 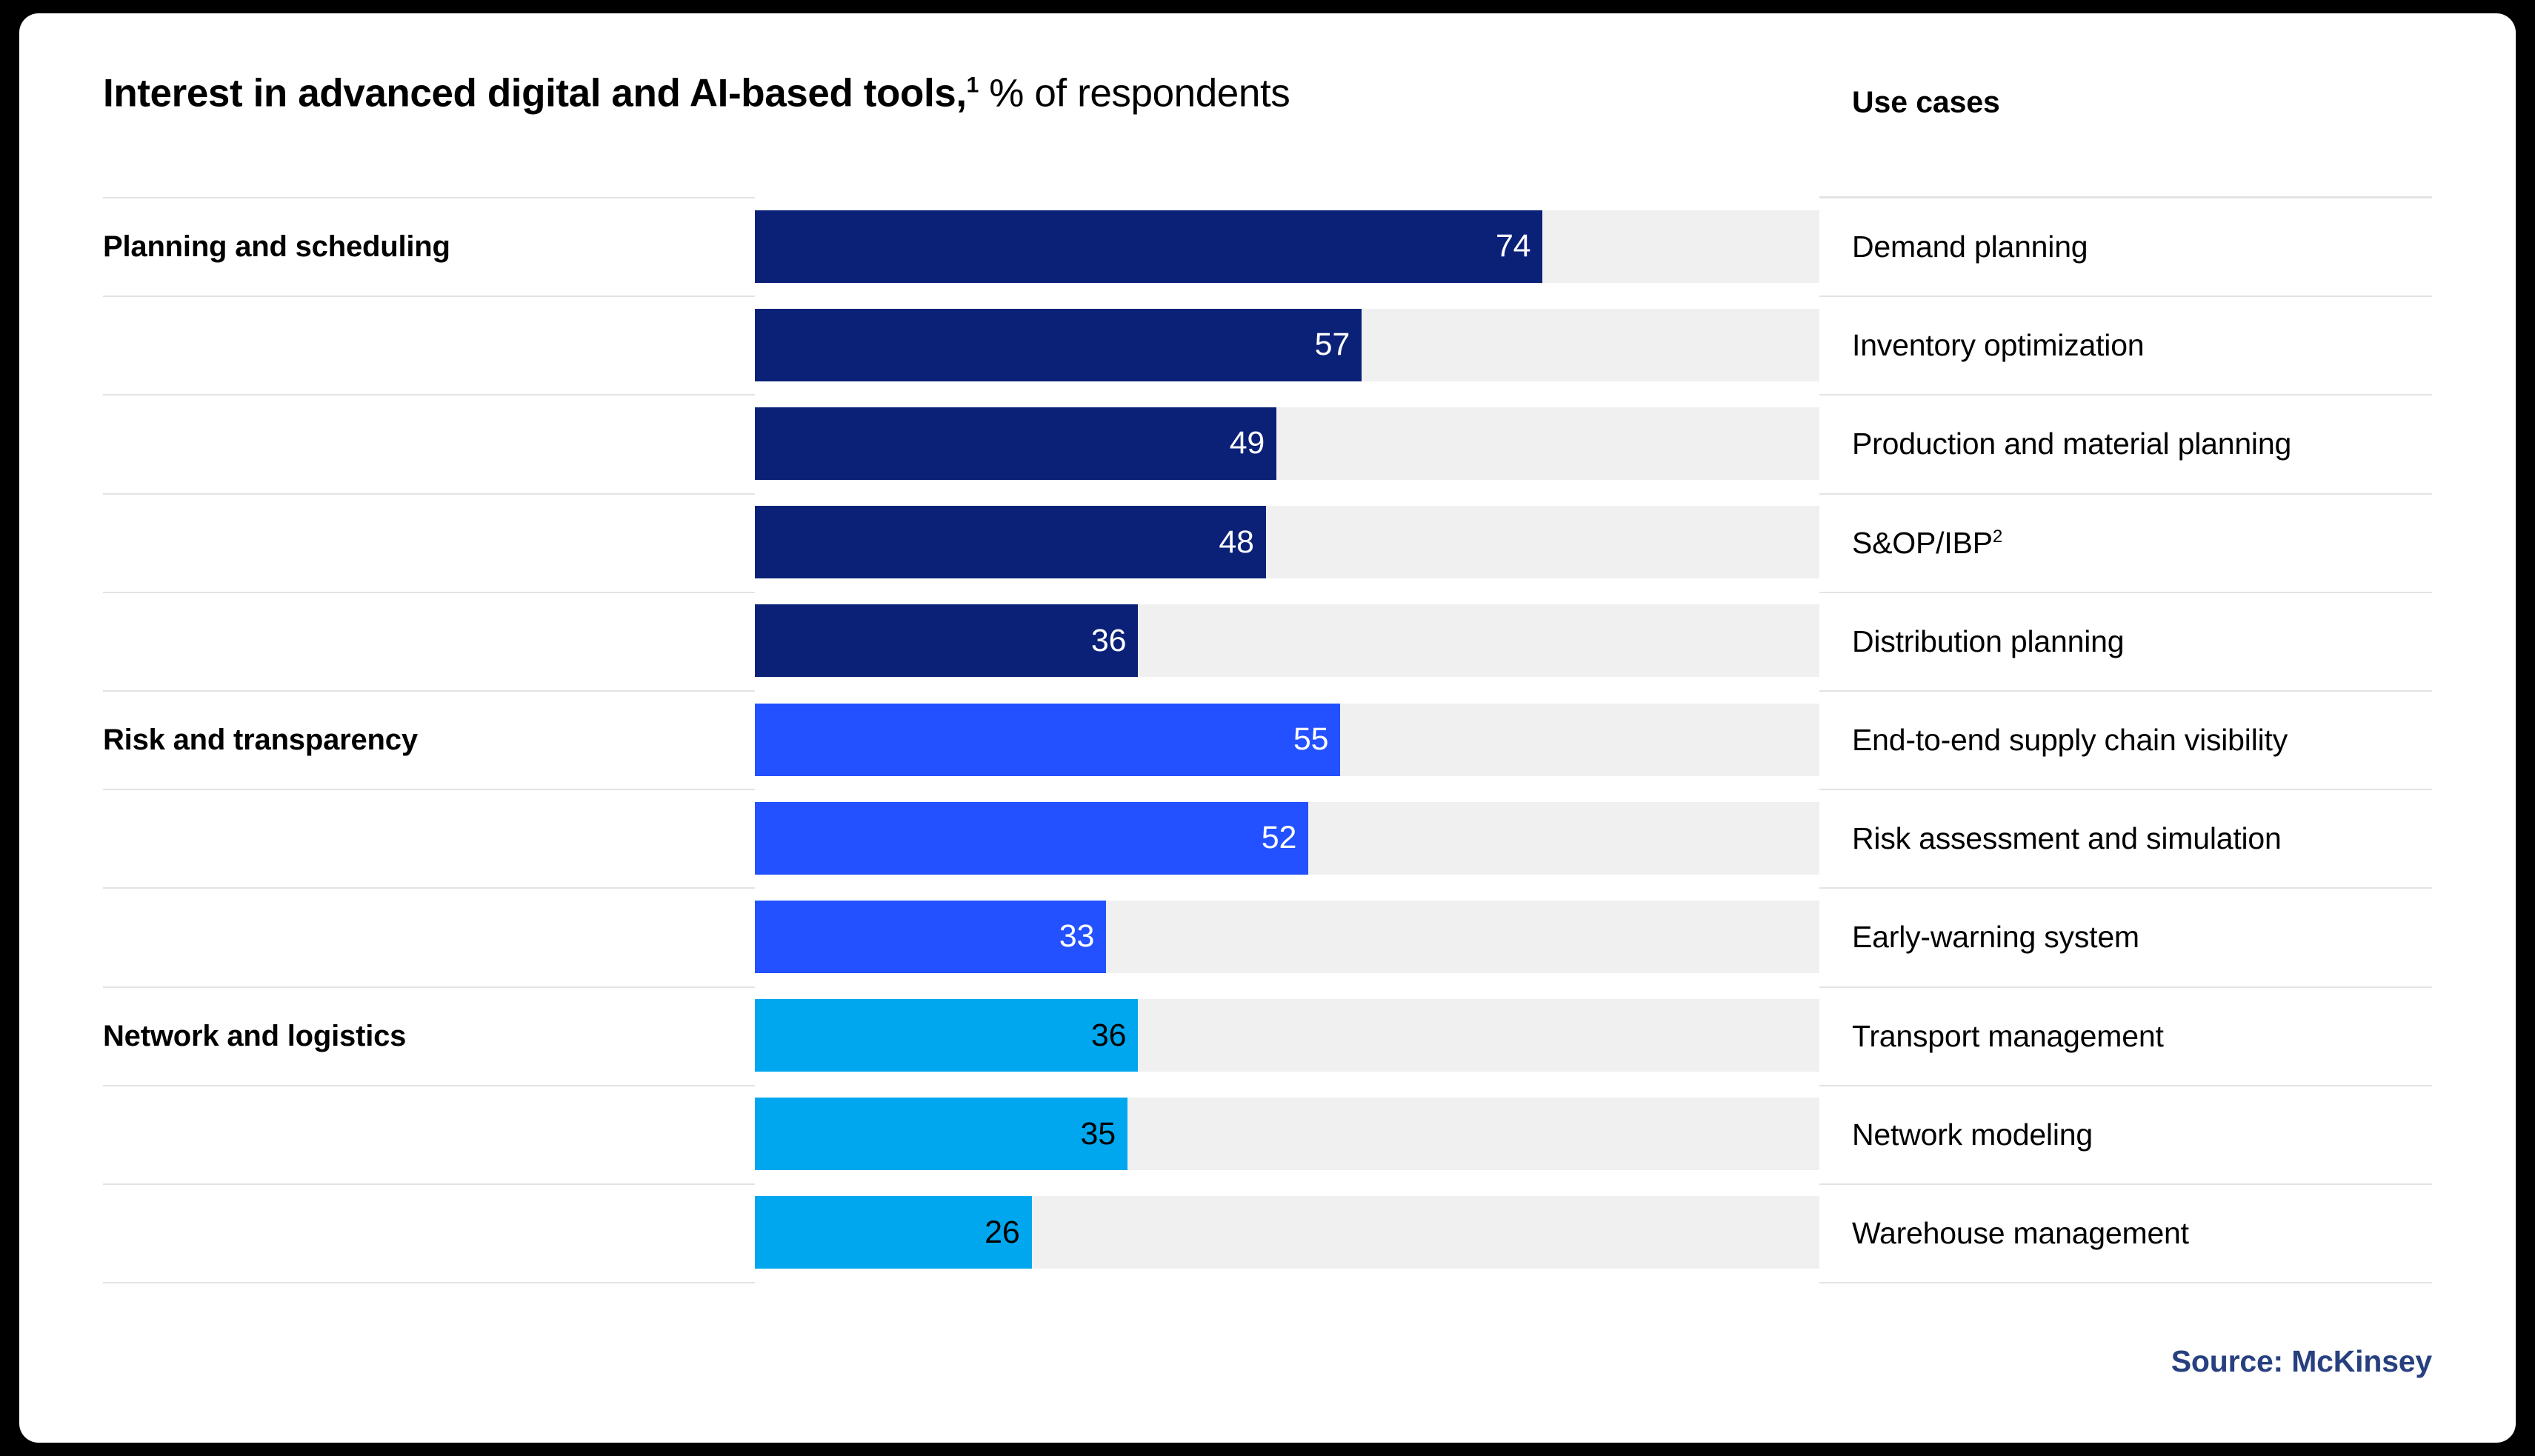 I want to click on use-case-label: Production and material planning, so click(x=2071, y=444).